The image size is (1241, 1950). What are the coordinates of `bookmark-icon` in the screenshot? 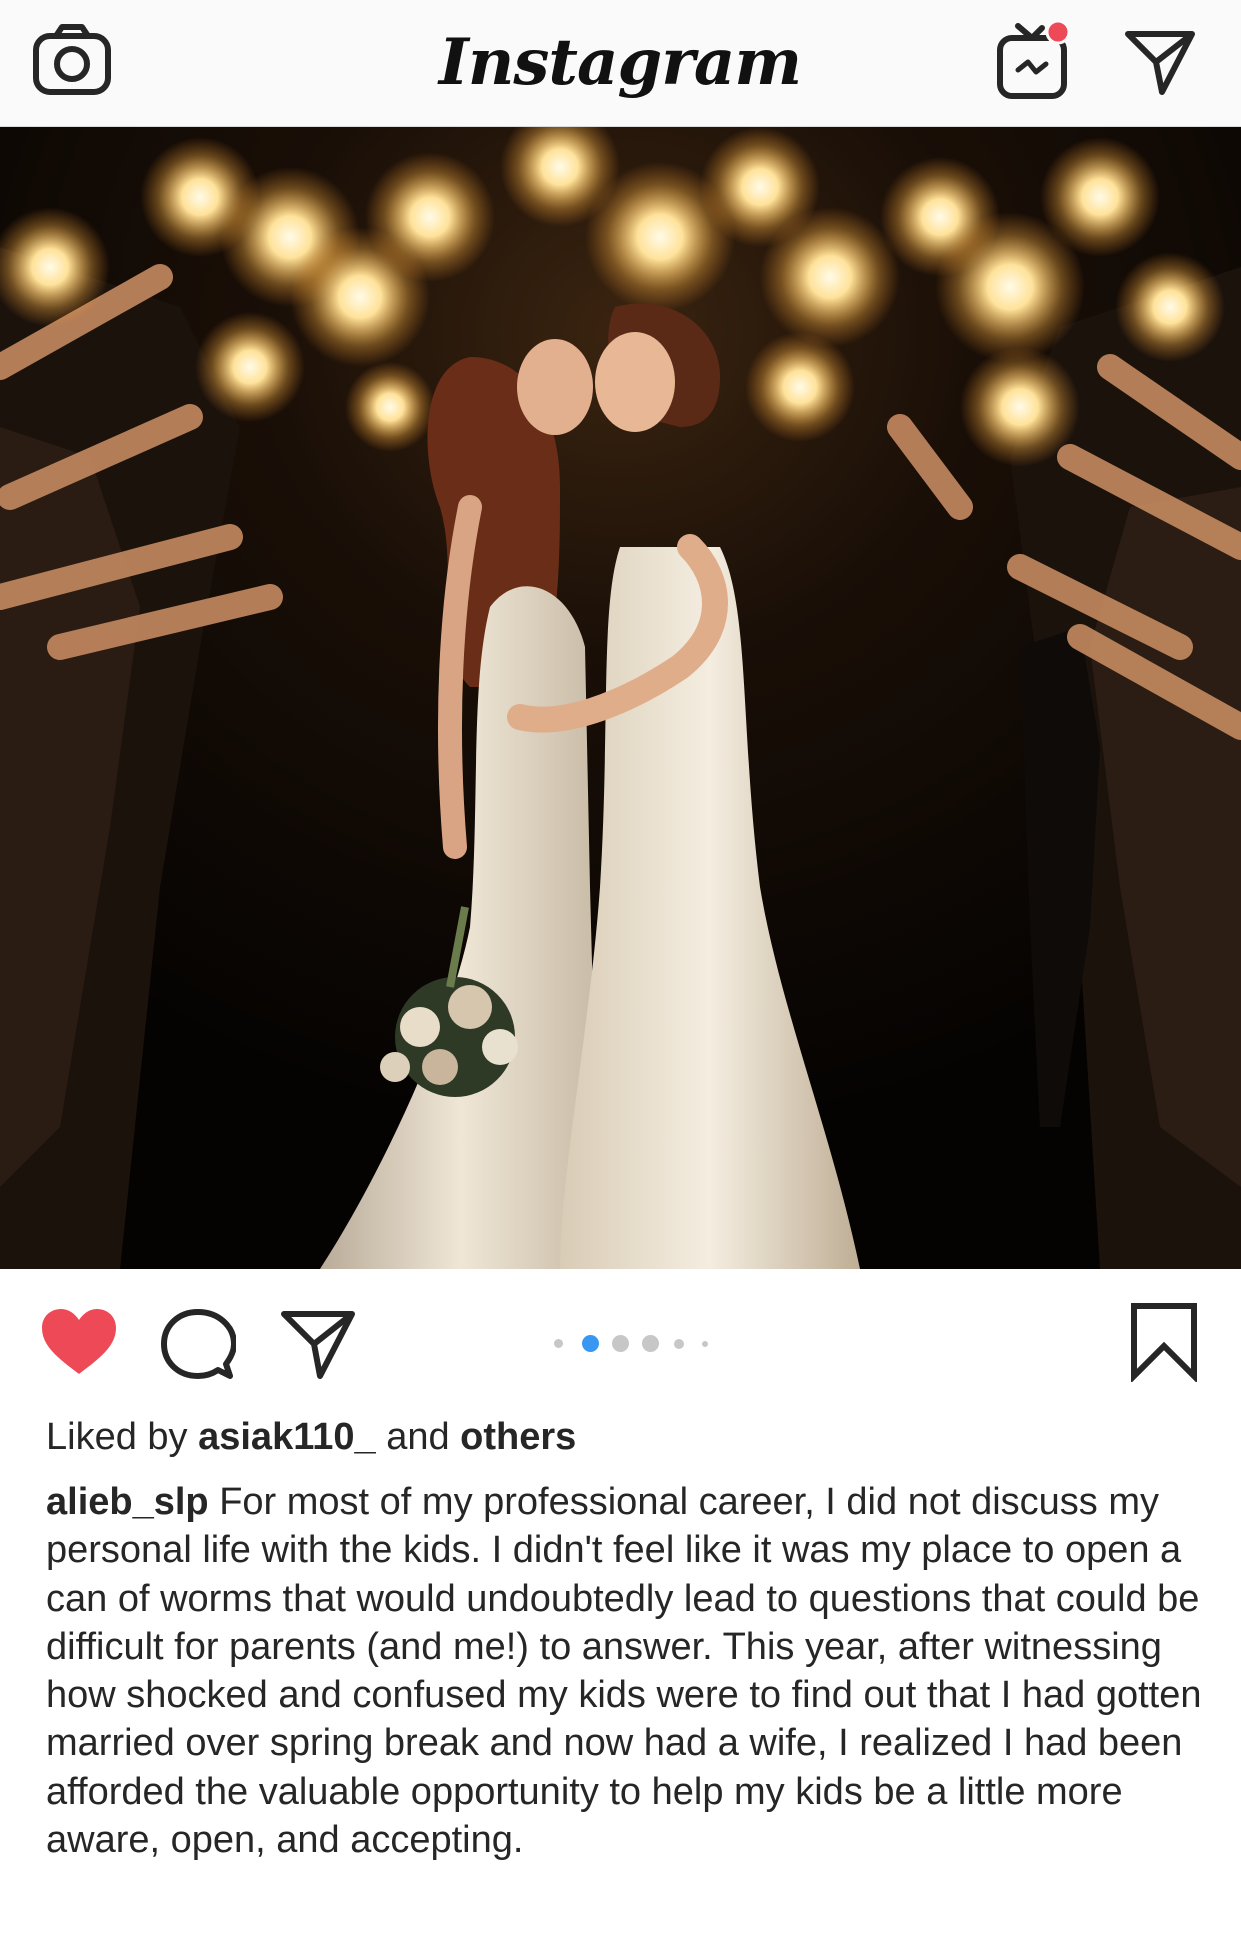 It's located at (1164, 1343).